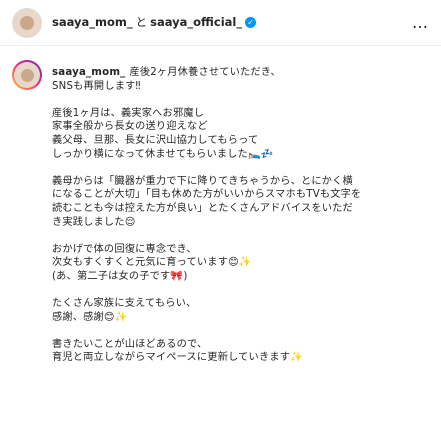 The width and height of the screenshot is (441, 429). I want to click on caption-line: 義父母、旦那、長女に沢山協力してもらって, so click(155, 140).